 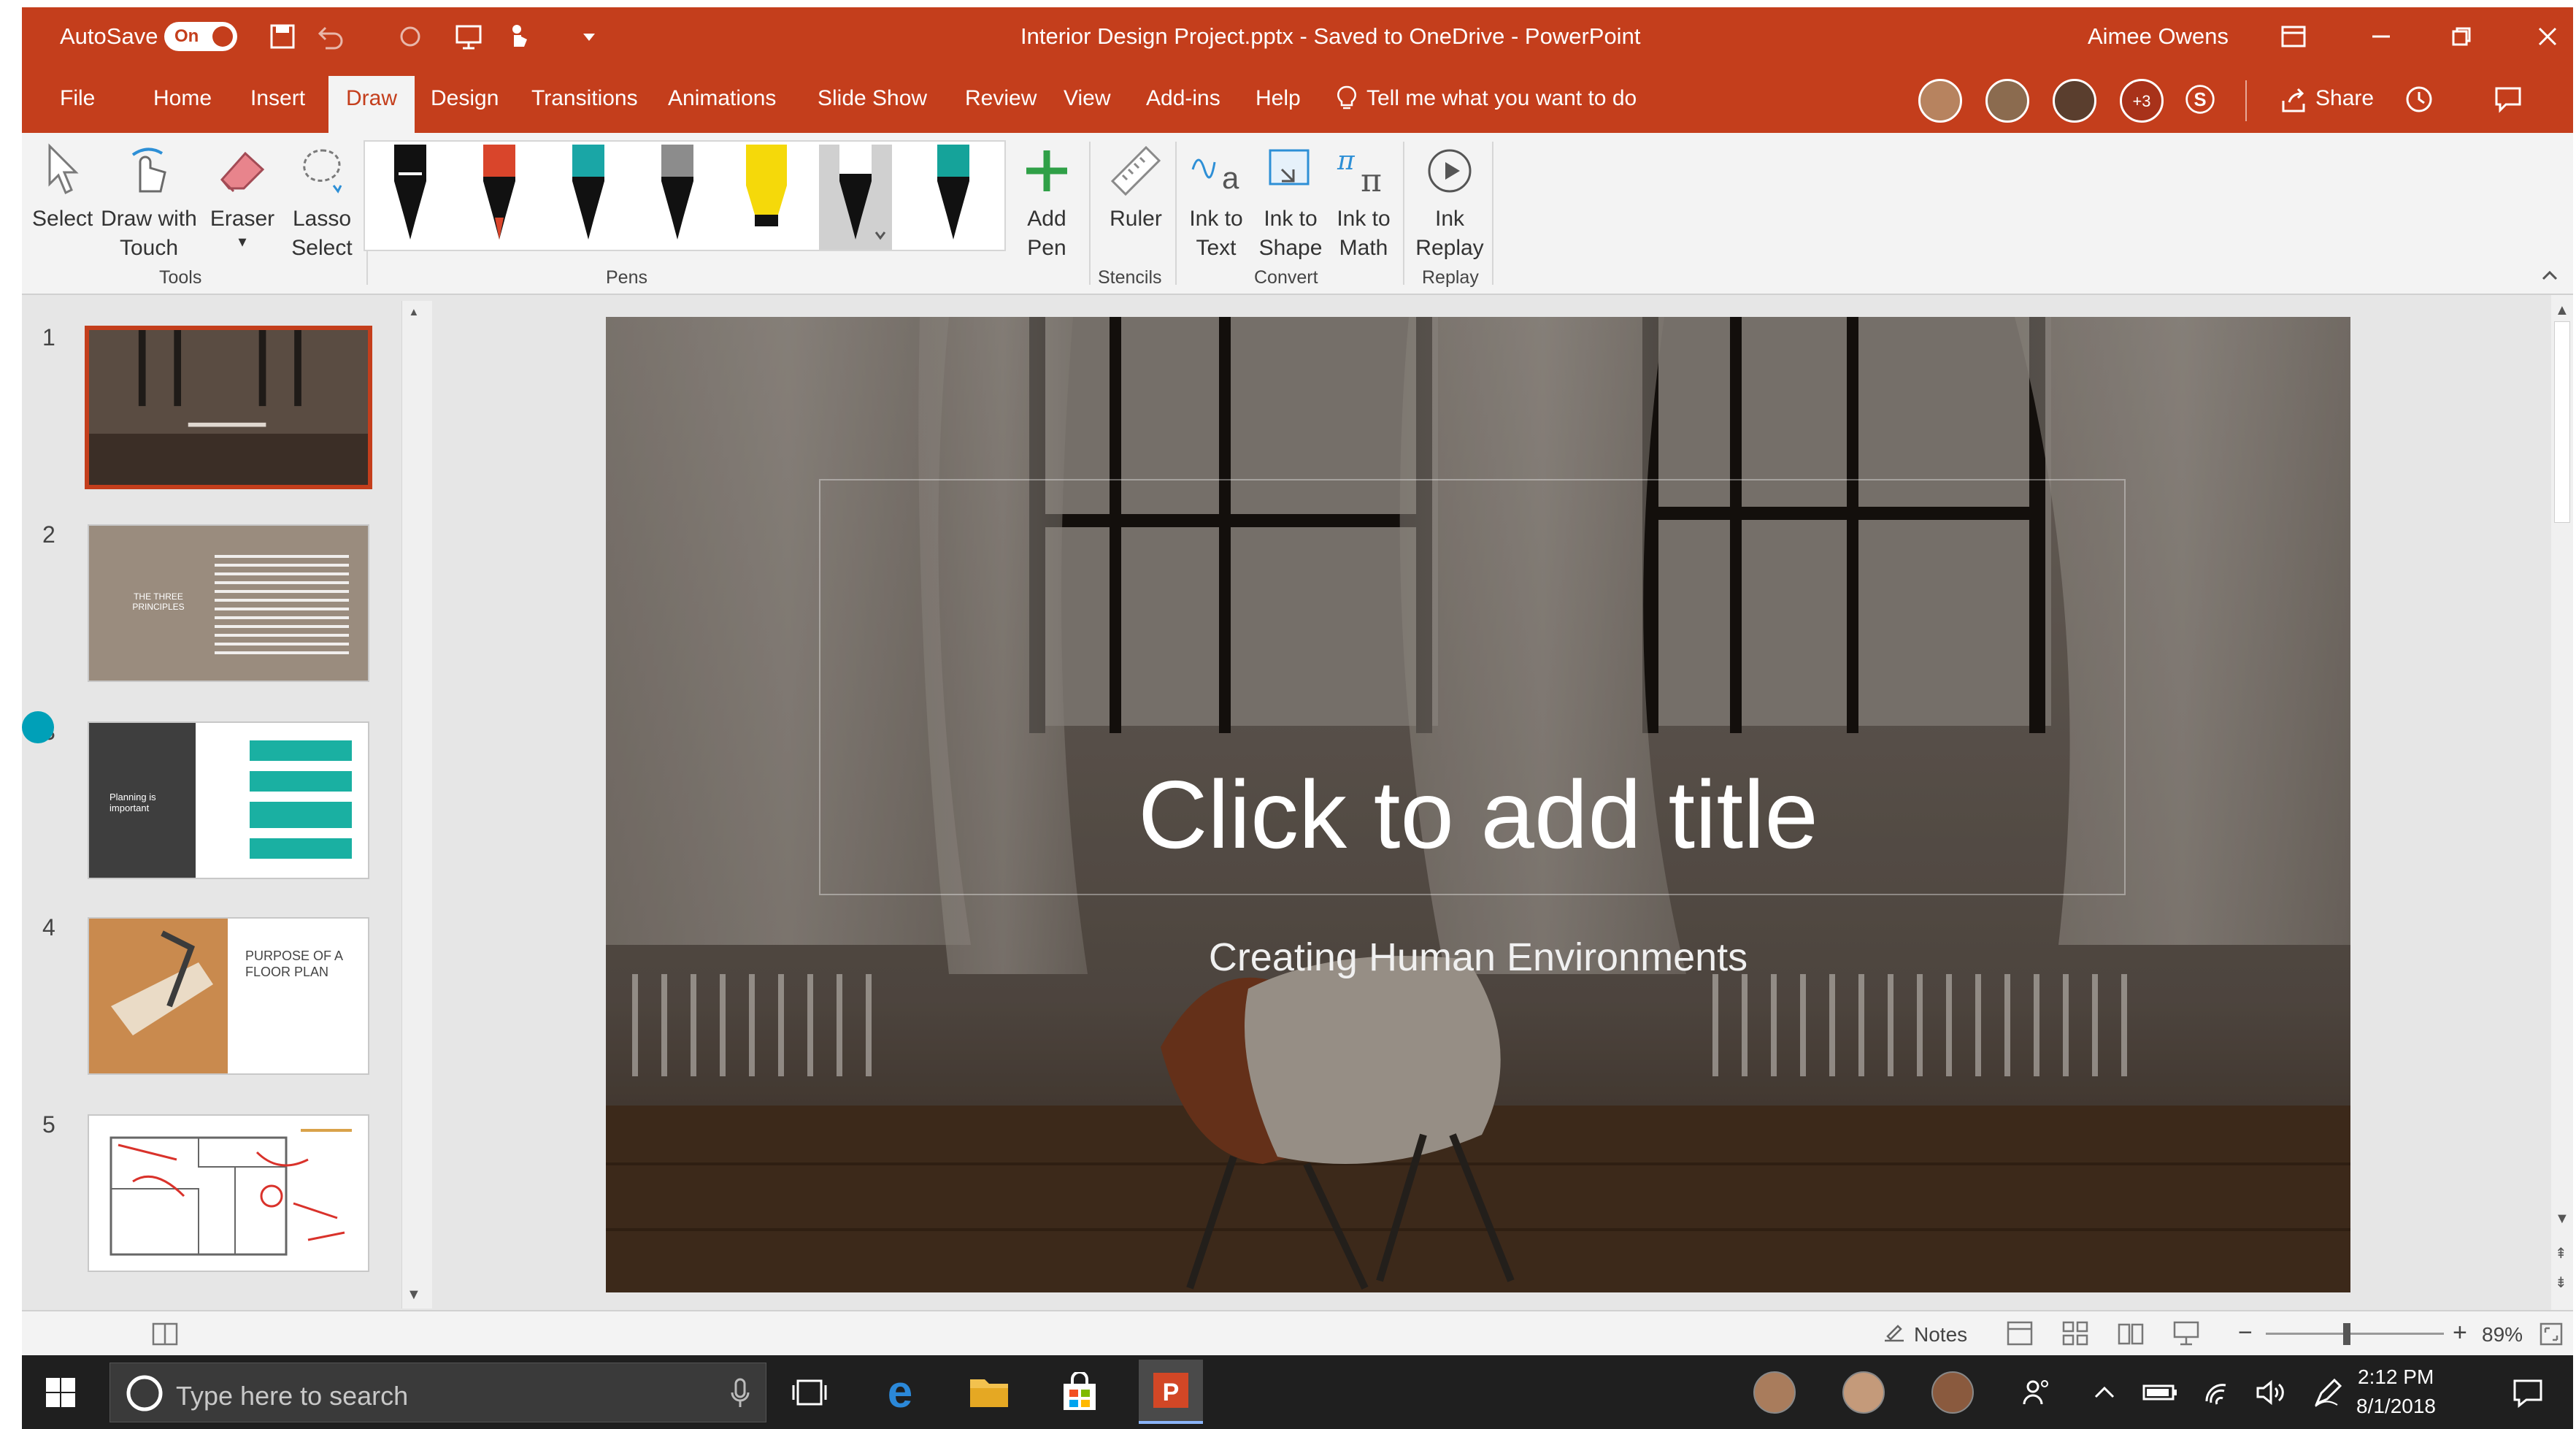 I want to click on ink-to-text-button: a Ink to Text, so click(x=1216, y=201).